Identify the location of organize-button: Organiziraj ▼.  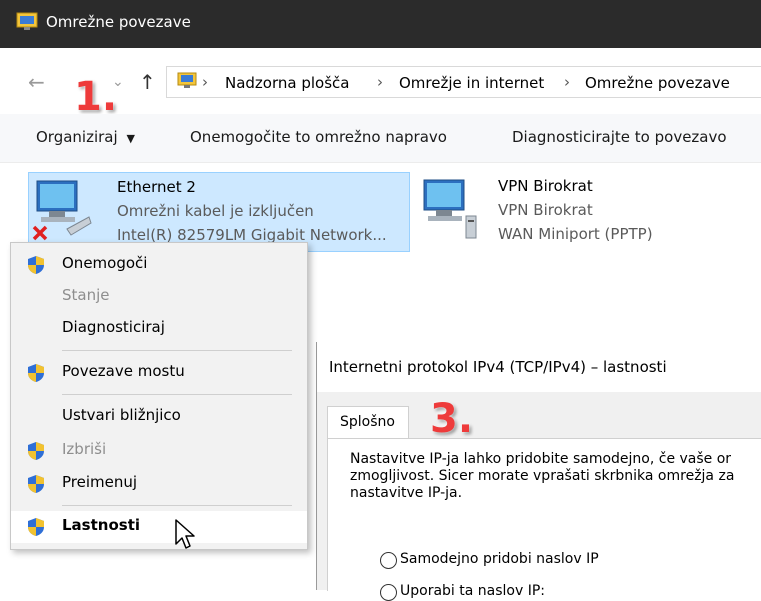
(85, 137).